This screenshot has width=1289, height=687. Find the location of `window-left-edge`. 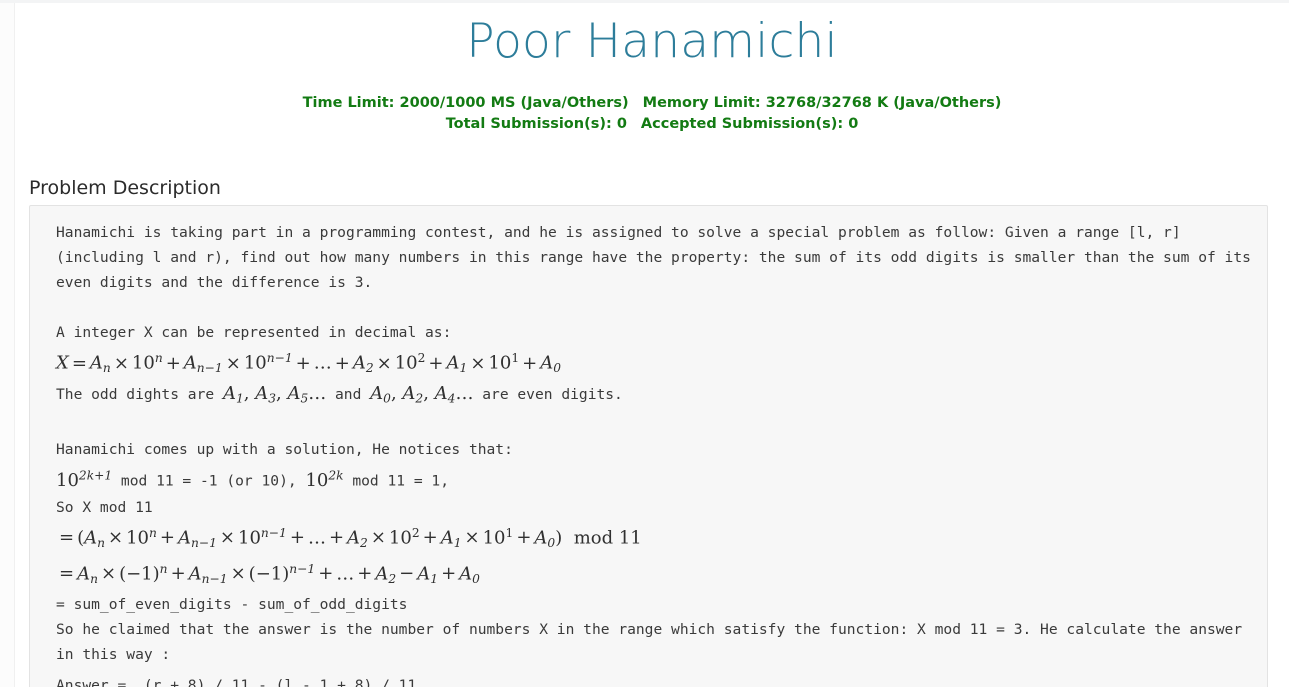

window-left-edge is located at coordinates (7, 345).